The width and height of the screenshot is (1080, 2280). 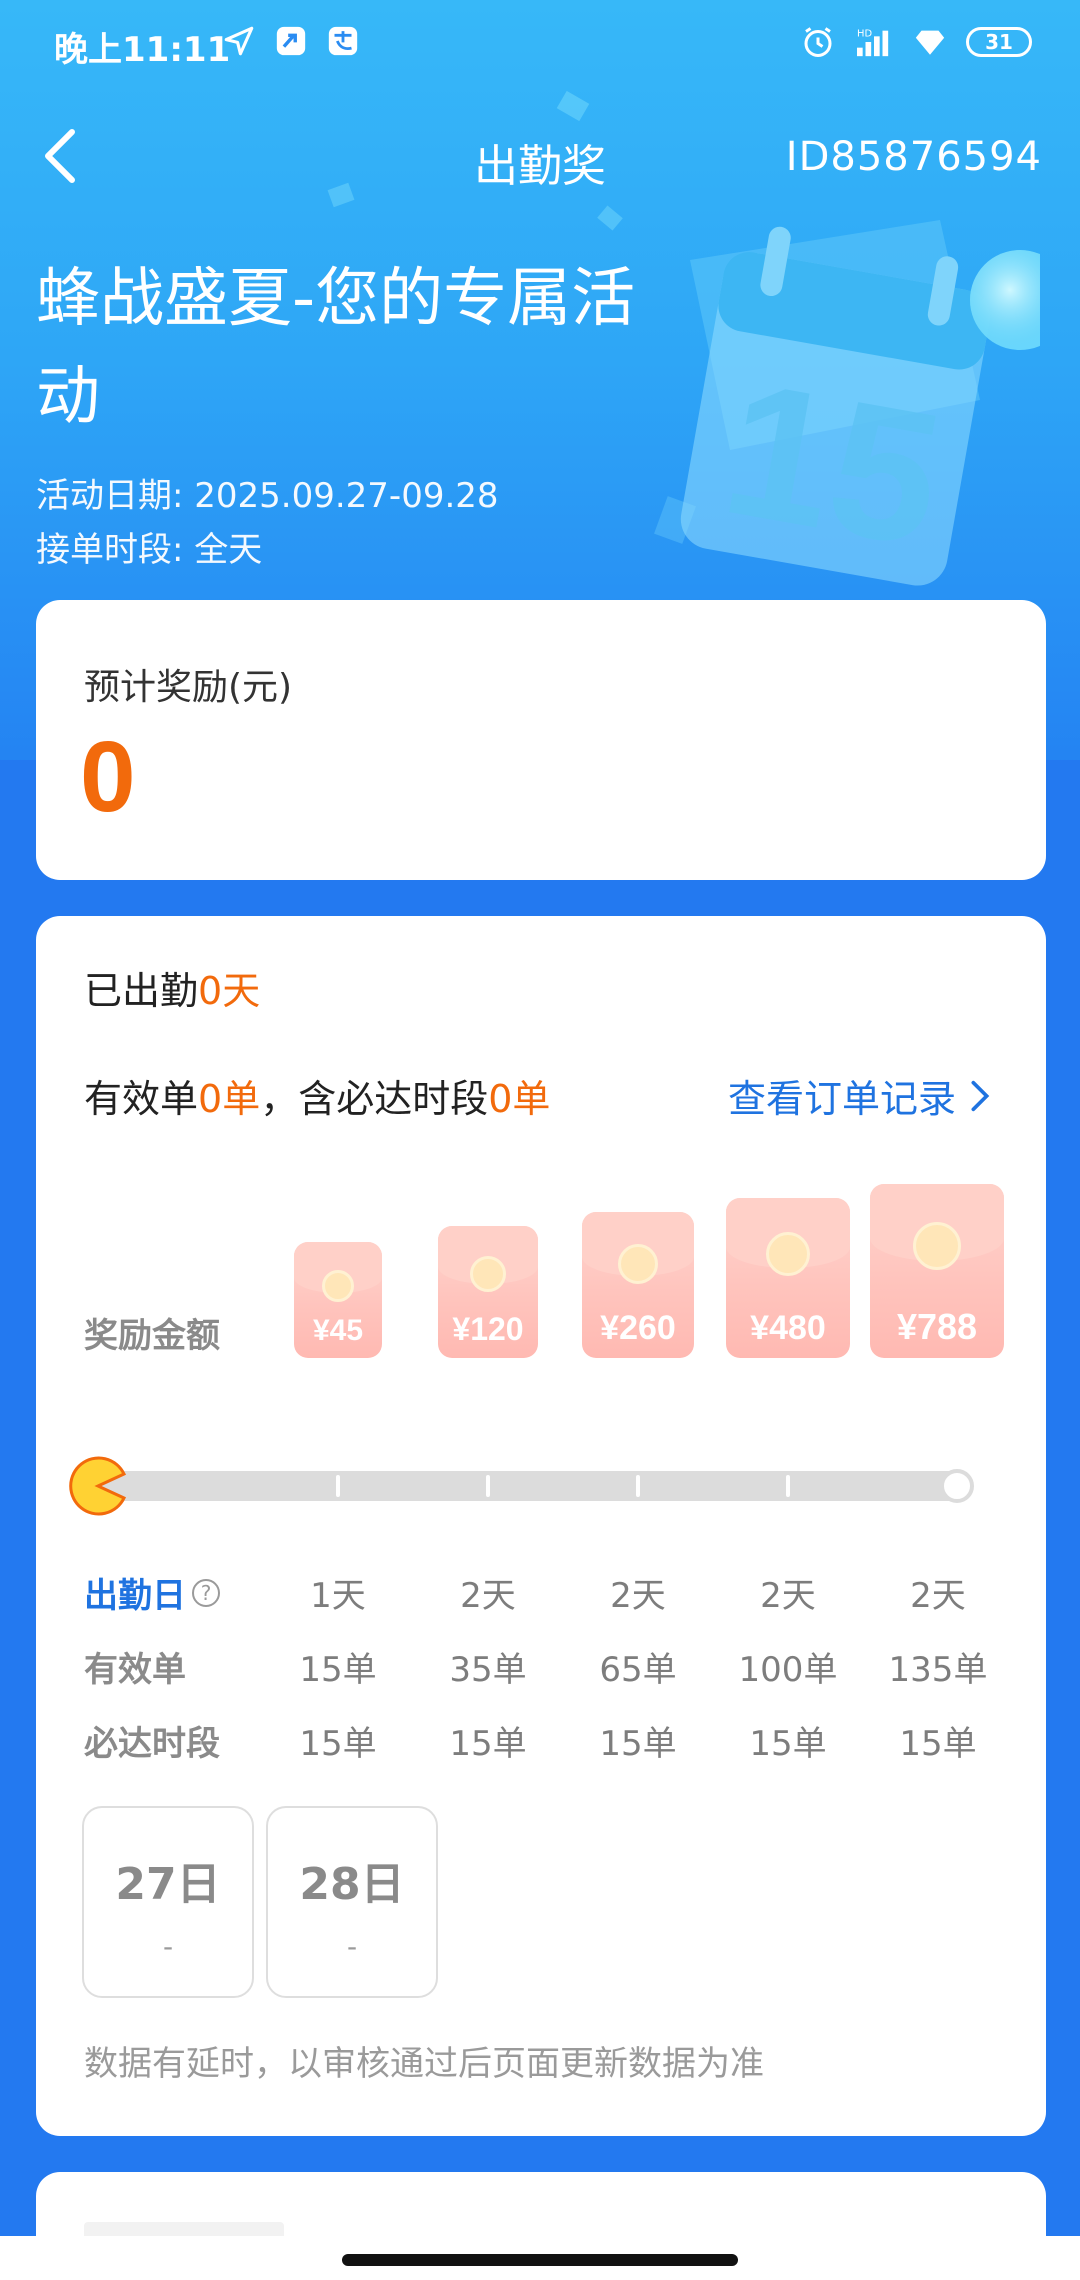 What do you see at coordinates (638, 1670) in the screenshot?
I see `valid-order-cell: 65单` at bounding box center [638, 1670].